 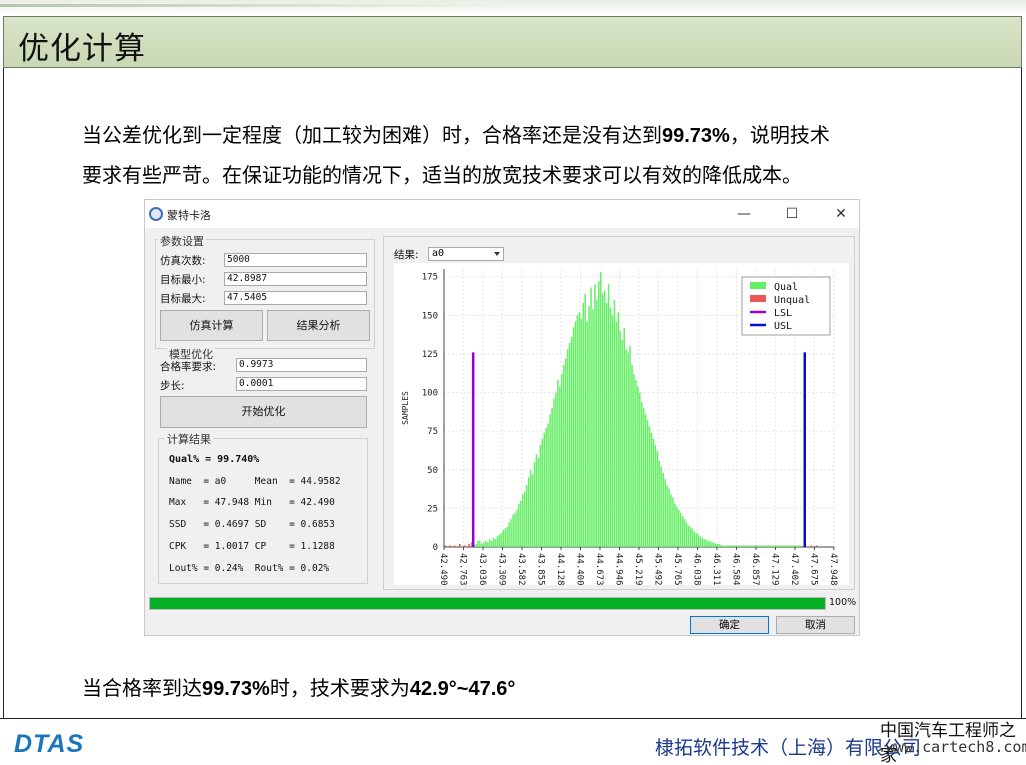 What do you see at coordinates (792, 214) in the screenshot?
I see `maximize-button: ☐` at bounding box center [792, 214].